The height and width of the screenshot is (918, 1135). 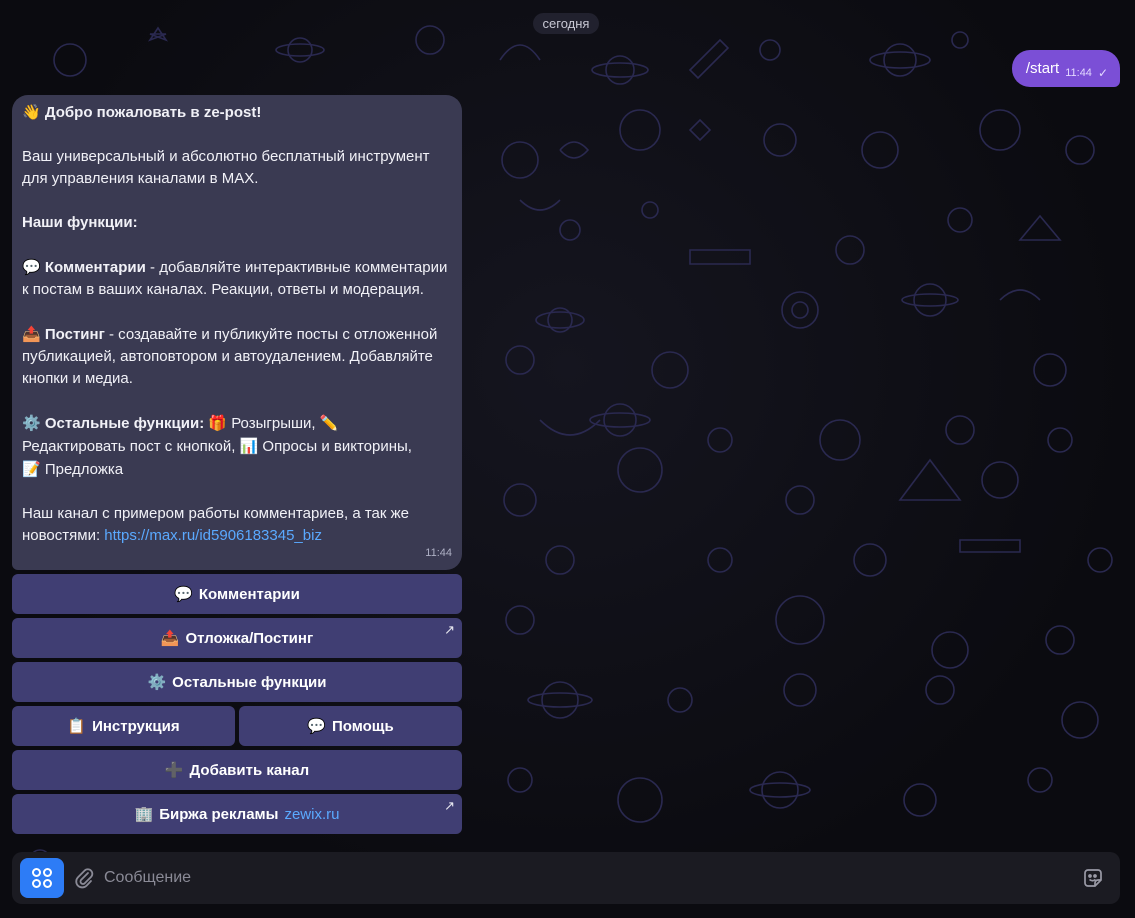 What do you see at coordinates (129, 446) in the screenshot?
I see `feature-other-item-edit: Редактировать пост с кнопкой,` at bounding box center [129, 446].